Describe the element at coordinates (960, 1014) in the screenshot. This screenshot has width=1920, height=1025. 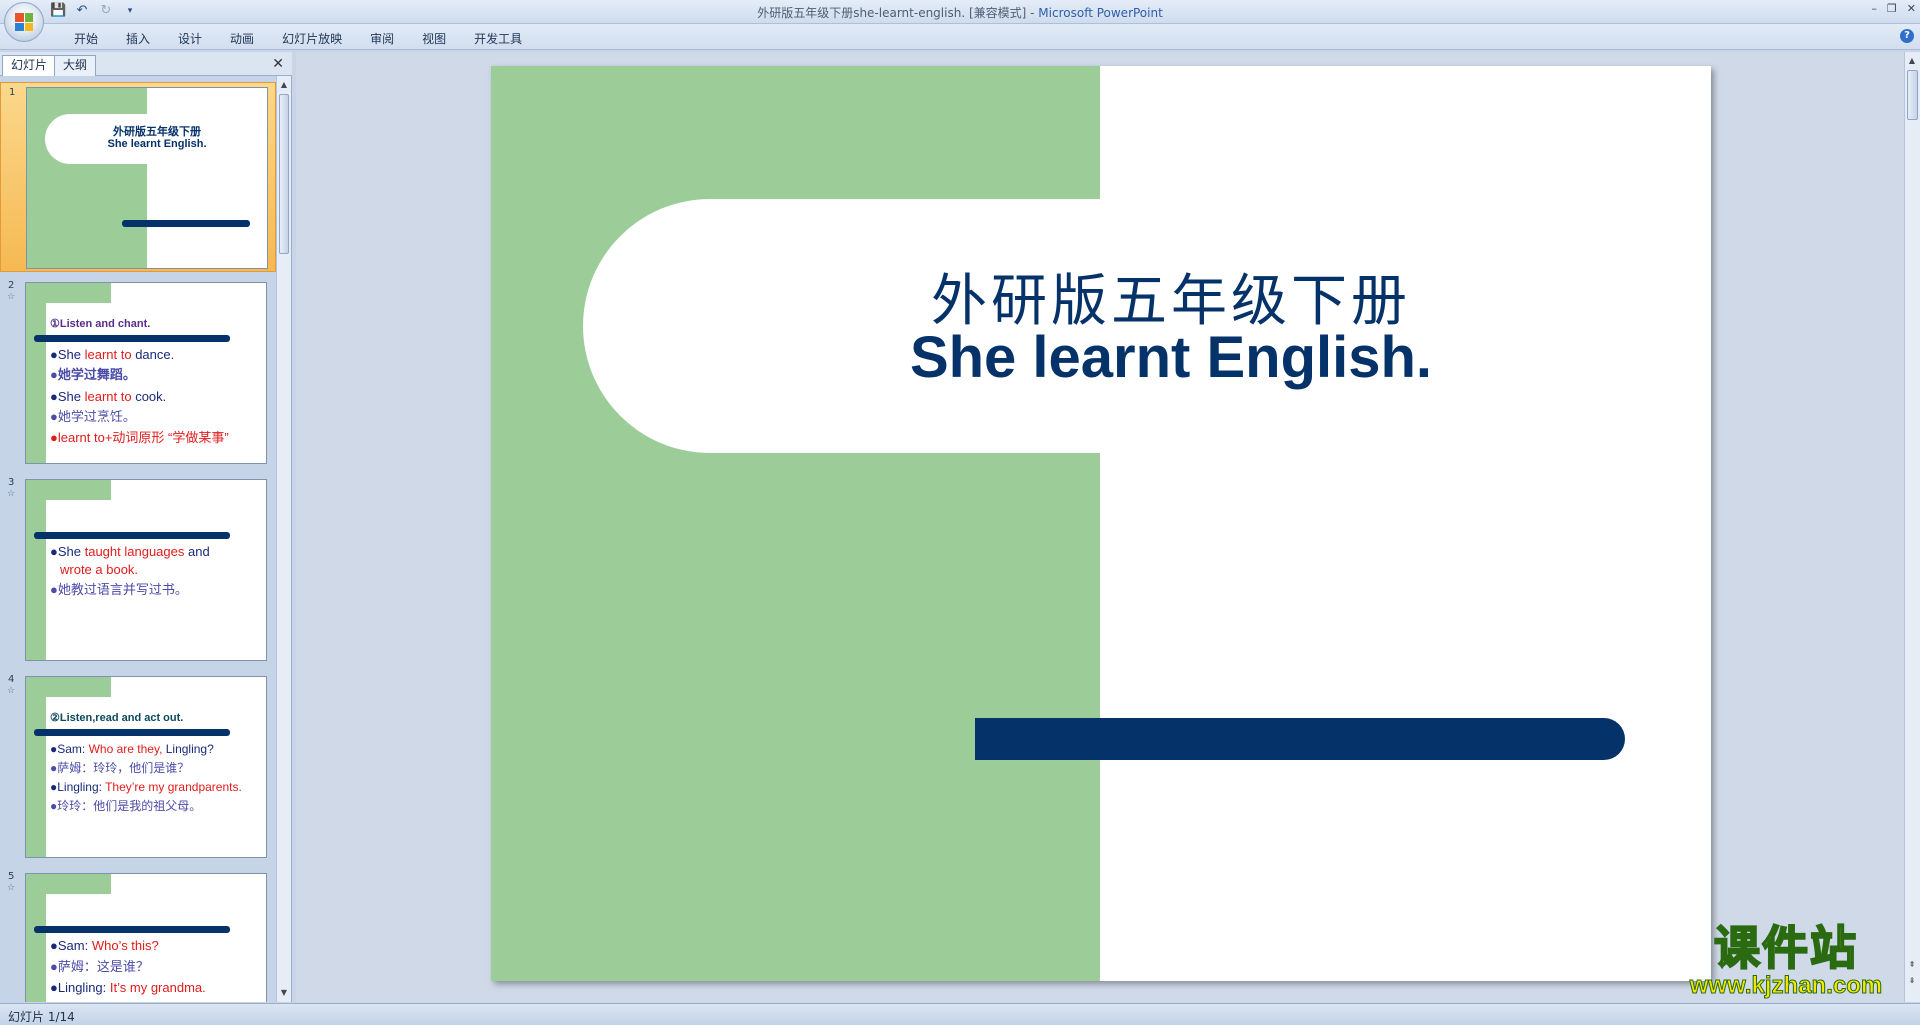
I see `status-bar: 幻灯片 1/14` at that location.